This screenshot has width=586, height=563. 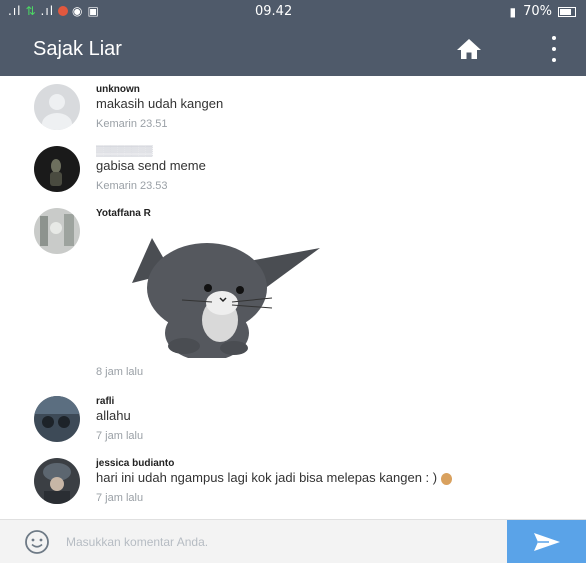 What do you see at coordinates (120, 372) in the screenshot?
I see `comment-time: 8 jam lalu` at bounding box center [120, 372].